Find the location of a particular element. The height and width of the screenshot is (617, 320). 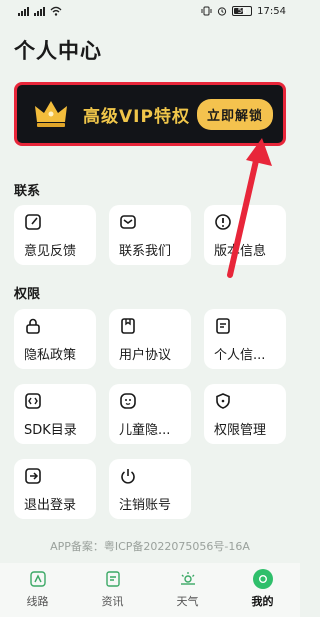

vip-banner: 高级VIP特权 立即解锁 is located at coordinates (150, 114).